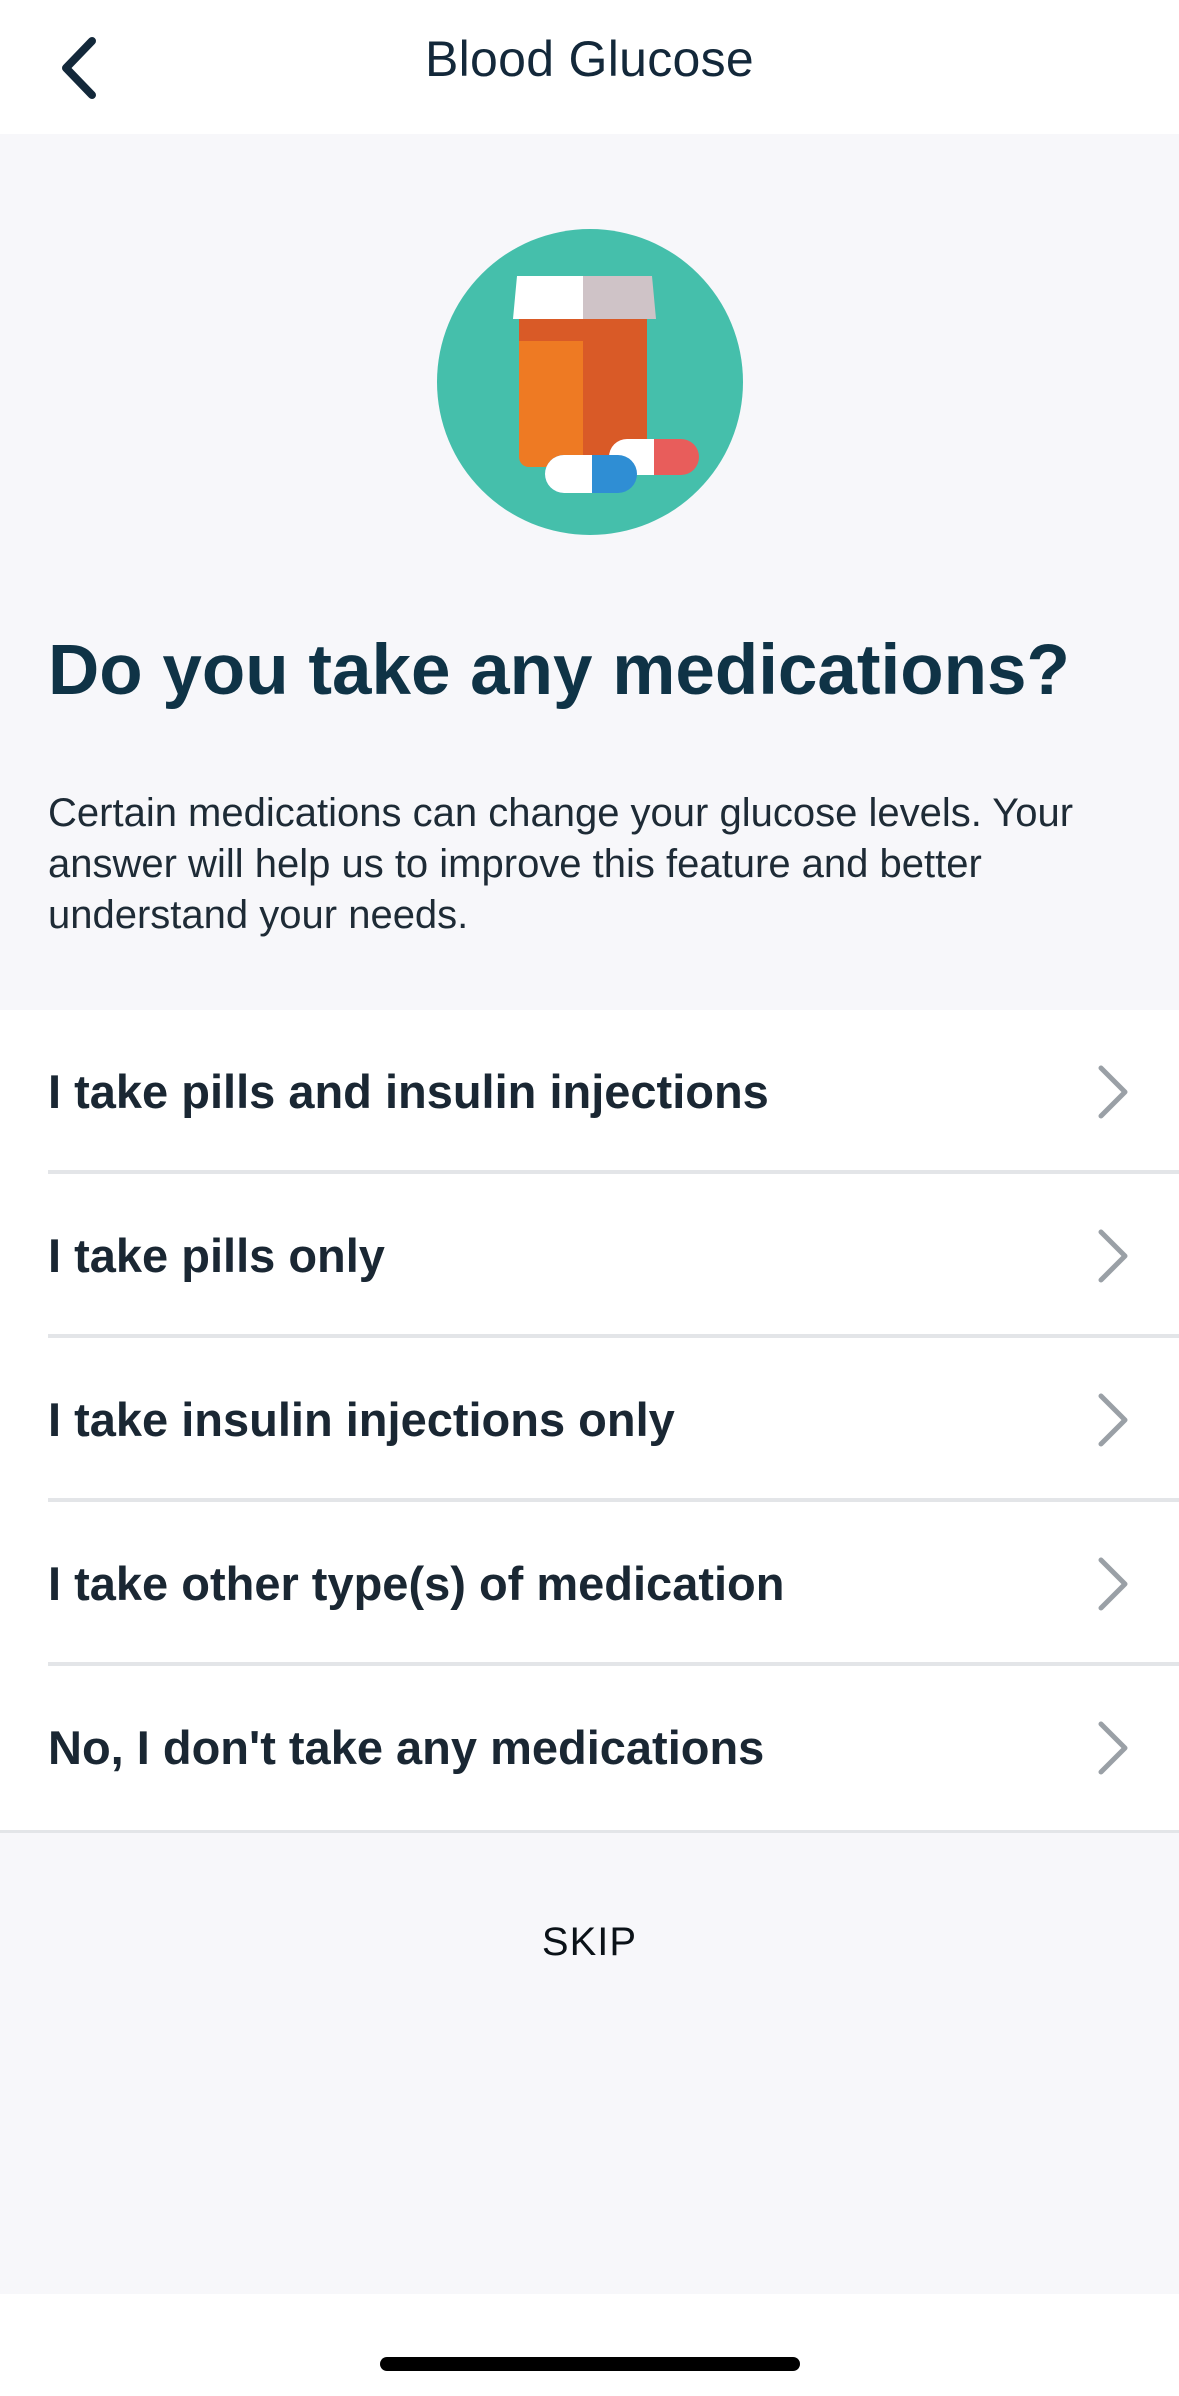  Describe the element at coordinates (361, 1419) in the screenshot. I see `option-label: I take insulin injections only` at that location.